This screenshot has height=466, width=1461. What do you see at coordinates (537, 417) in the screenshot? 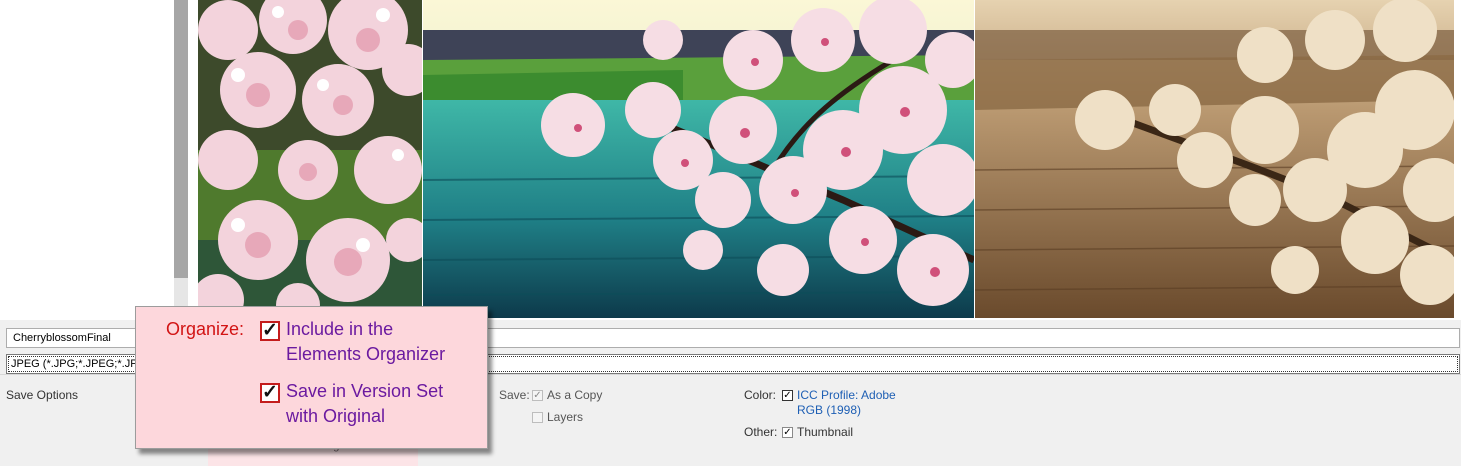
I see `layers-checkbox` at bounding box center [537, 417].